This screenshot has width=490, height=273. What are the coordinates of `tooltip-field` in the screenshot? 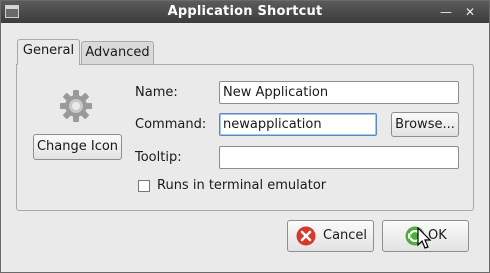 It's located at (339, 157).